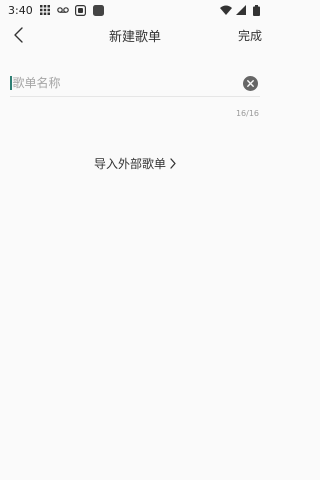 Image resolution: width=320 pixels, height=480 pixels. I want to click on done-button: 完成, so click(250, 35).